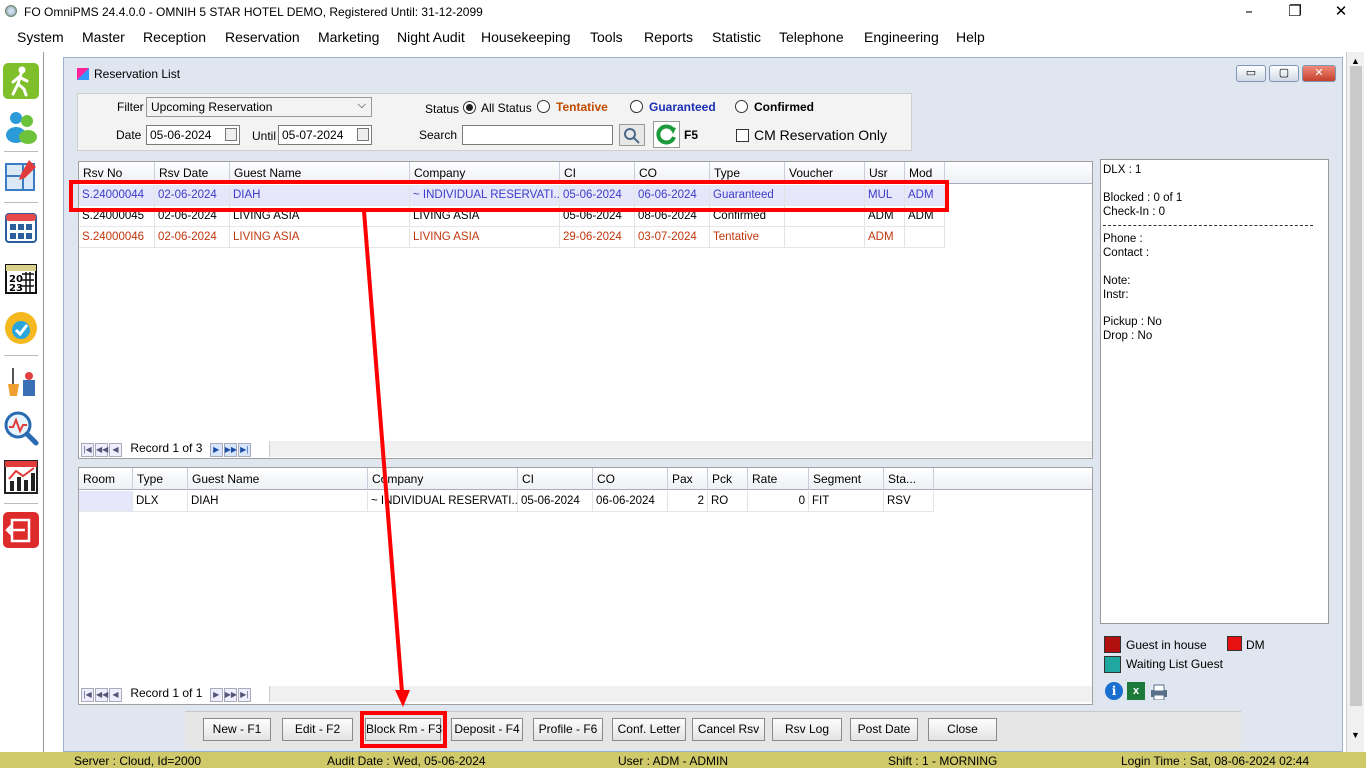 The width and height of the screenshot is (1366, 768). I want to click on calendar-2023-icon: 20 23, so click(21, 278).